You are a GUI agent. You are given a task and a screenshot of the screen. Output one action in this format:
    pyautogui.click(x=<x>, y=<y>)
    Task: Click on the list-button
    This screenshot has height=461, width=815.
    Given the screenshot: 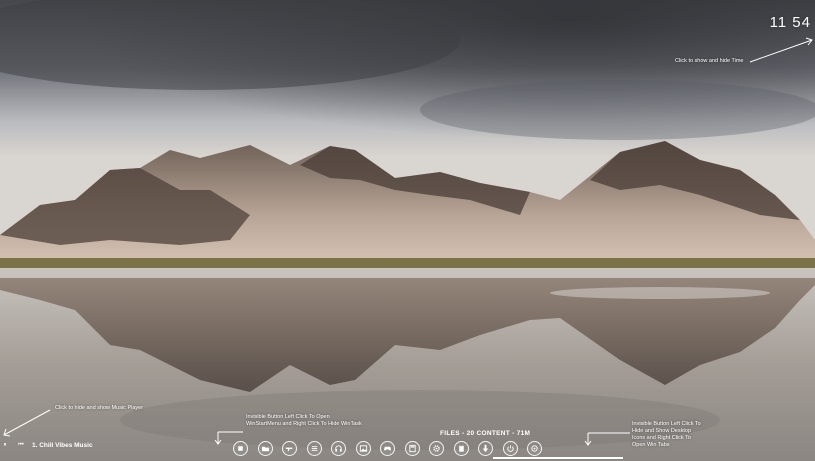 What is the action you would take?
    pyautogui.click(x=314, y=448)
    